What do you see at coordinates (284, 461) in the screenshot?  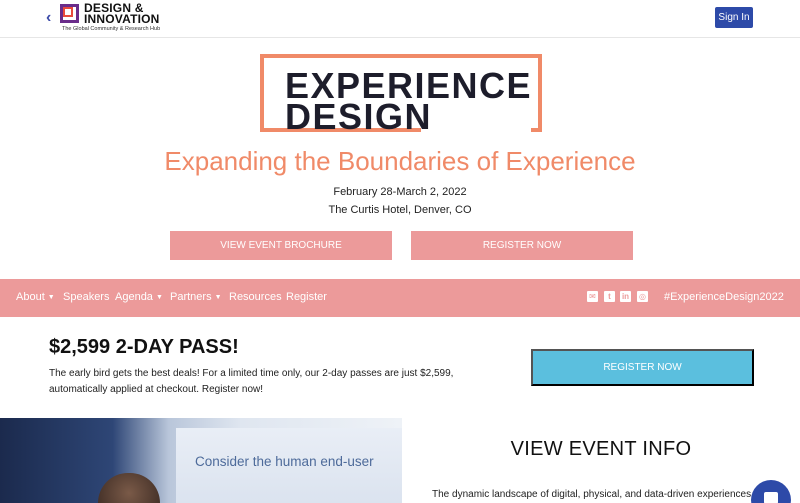 I see `photo-screen-caption: Consider the human end-user` at bounding box center [284, 461].